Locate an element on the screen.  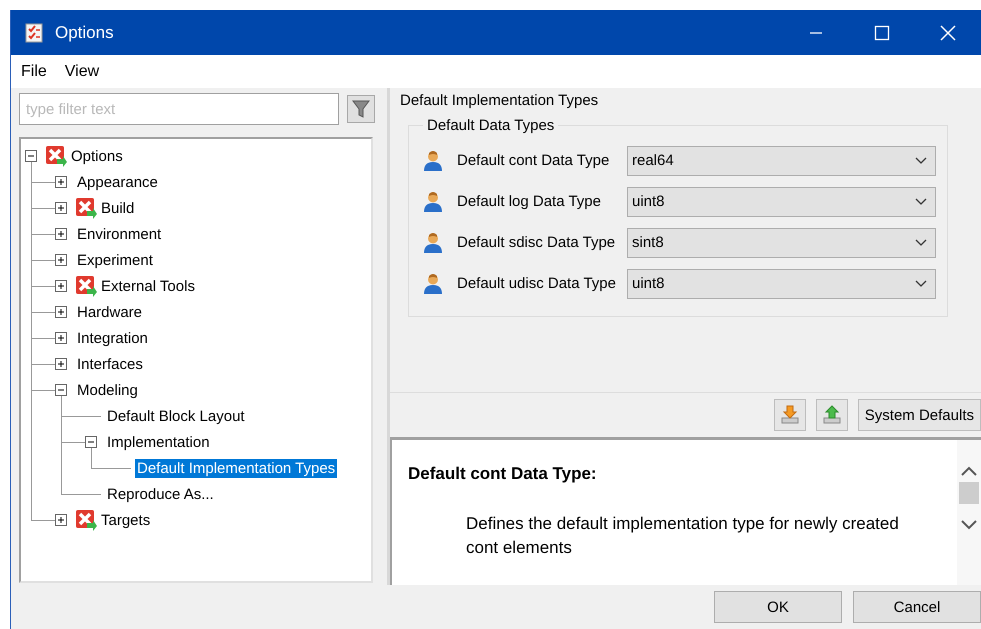
tree-item: Hardware is located at coordinates (109, 312).